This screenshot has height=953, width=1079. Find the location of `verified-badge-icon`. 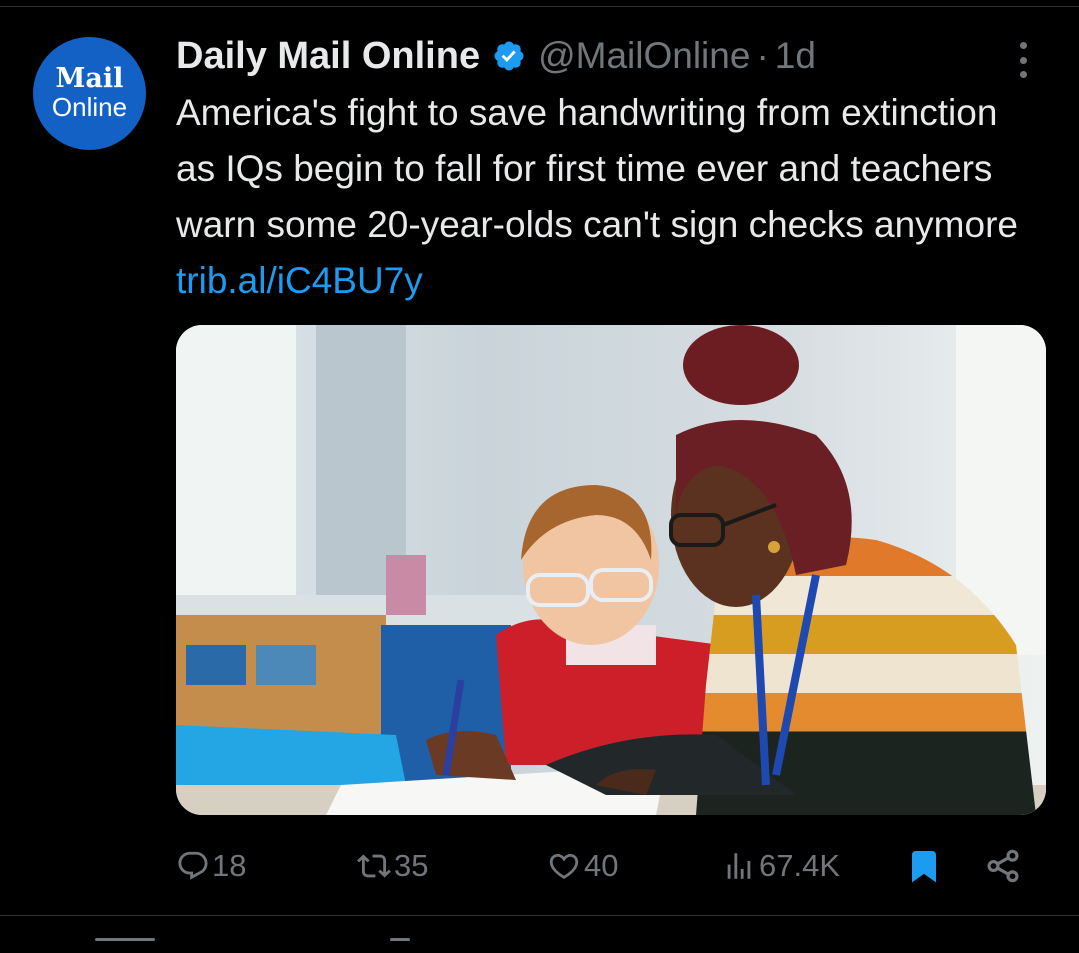

verified-badge-icon is located at coordinates (509, 56).